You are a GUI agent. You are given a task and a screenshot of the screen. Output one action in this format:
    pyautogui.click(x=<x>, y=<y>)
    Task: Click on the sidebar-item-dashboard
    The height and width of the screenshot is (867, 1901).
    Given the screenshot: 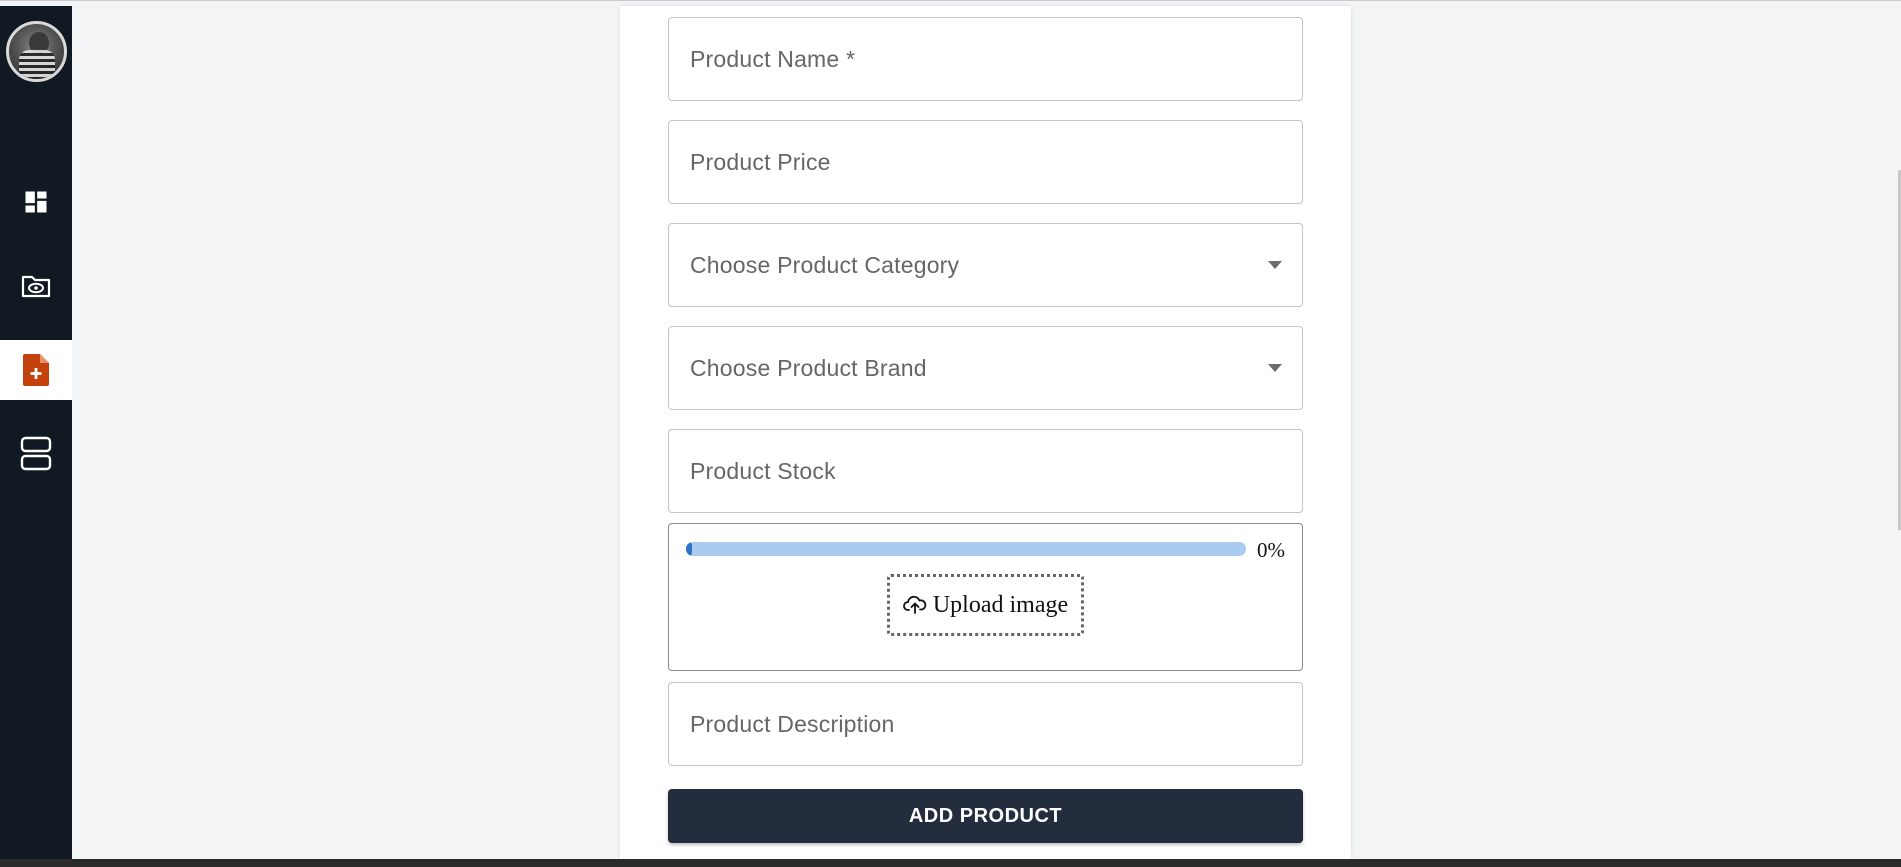 What is the action you would take?
    pyautogui.click(x=36, y=202)
    